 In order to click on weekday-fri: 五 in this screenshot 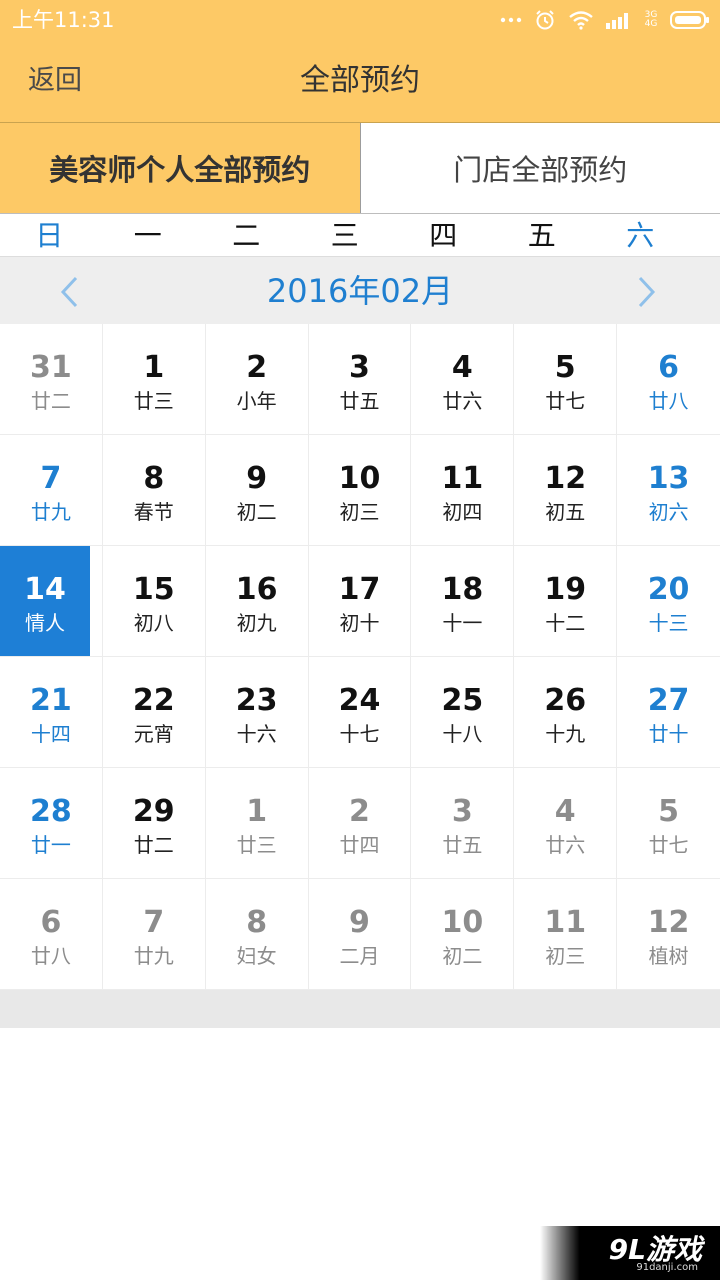, I will do `click(541, 235)`.